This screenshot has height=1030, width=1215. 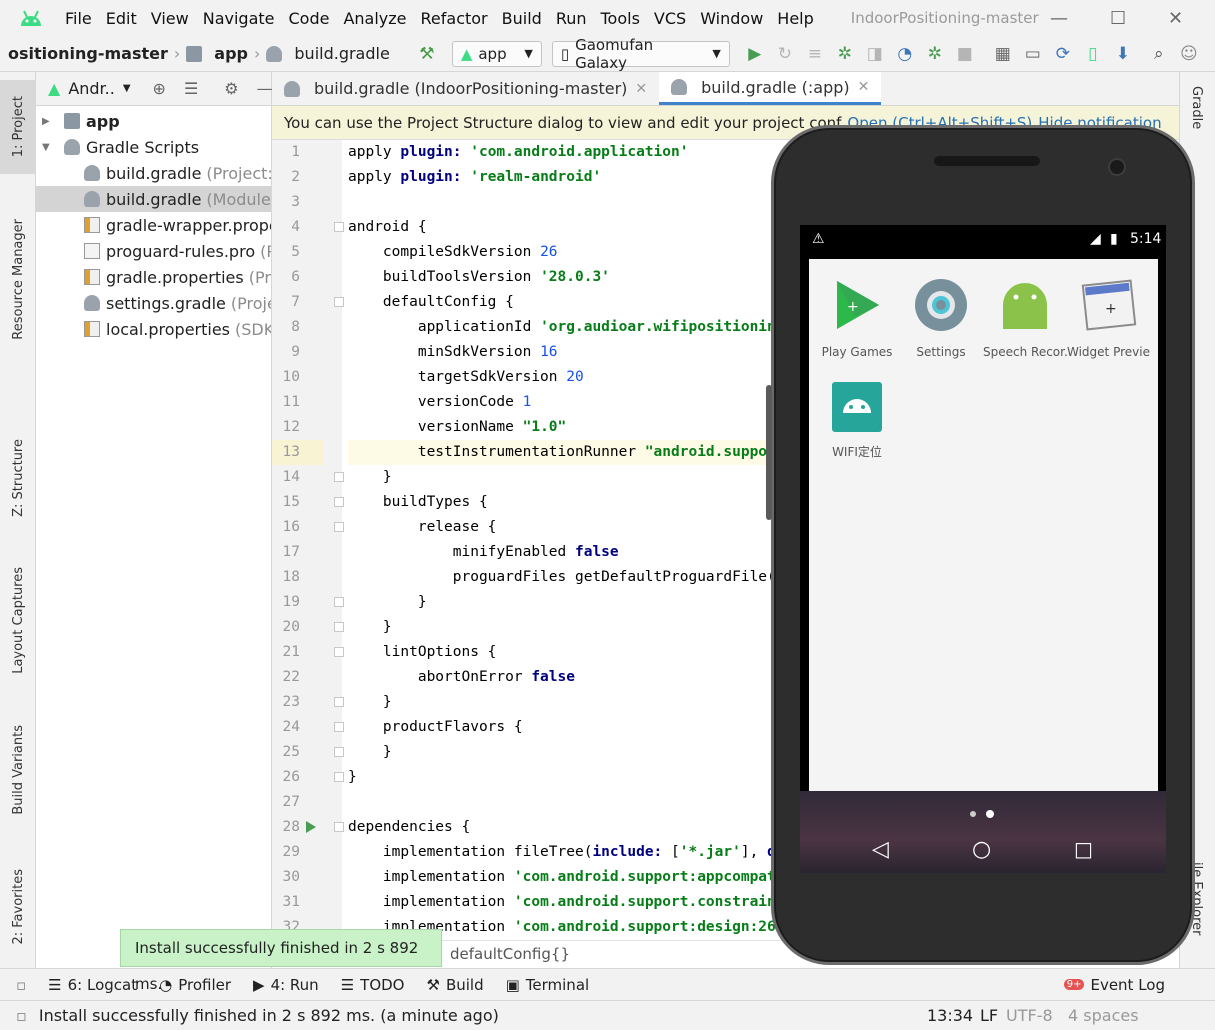 I want to click on caret-position: 13:34, so click(x=950, y=1015).